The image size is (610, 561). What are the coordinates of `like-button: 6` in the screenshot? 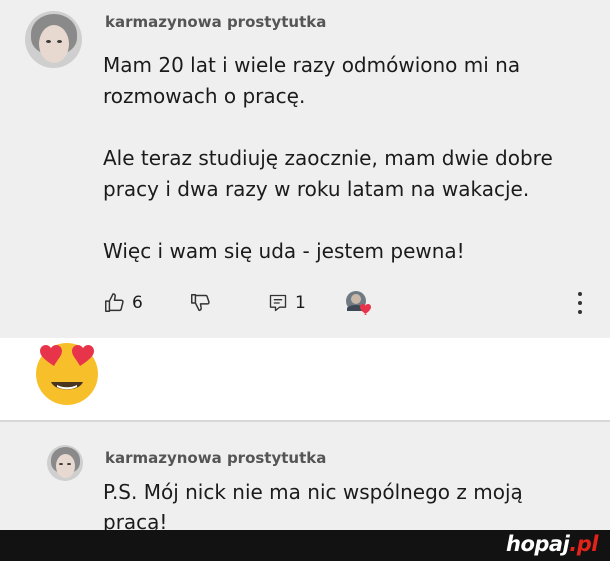 It's located at (123, 303).